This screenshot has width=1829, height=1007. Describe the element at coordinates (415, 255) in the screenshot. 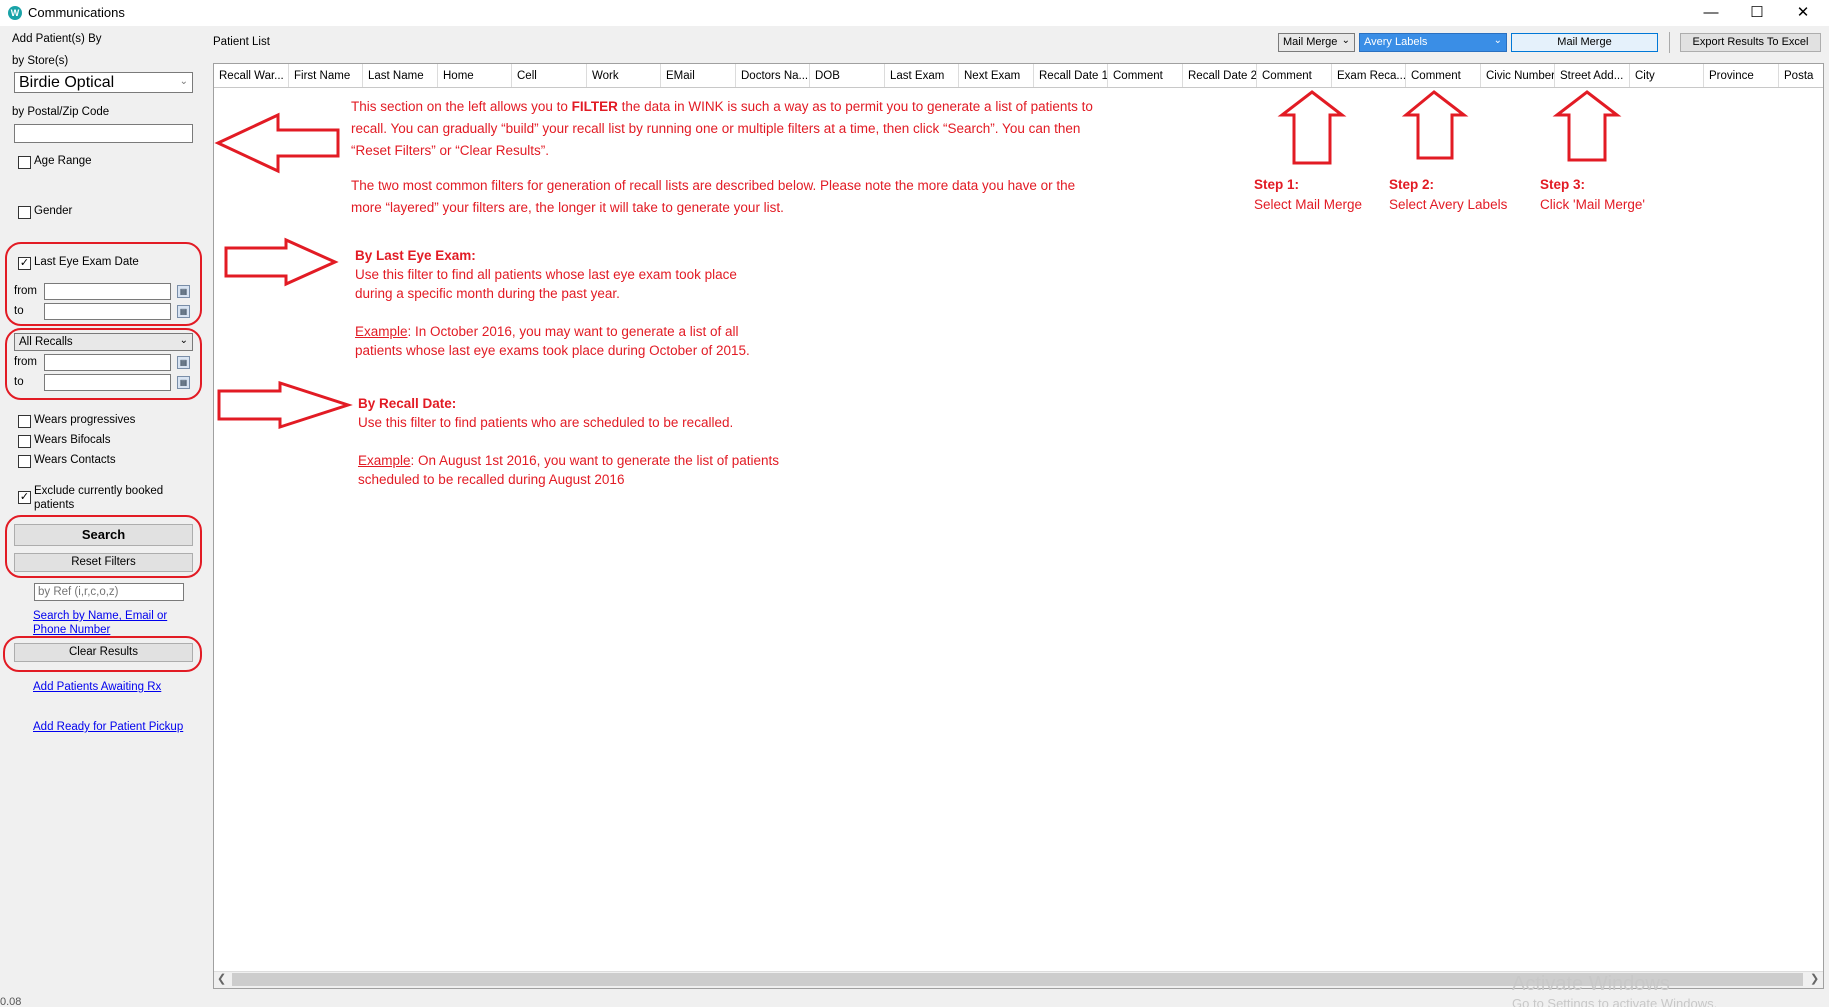

I see `exam-heading: By Last Eye Exam:` at that location.